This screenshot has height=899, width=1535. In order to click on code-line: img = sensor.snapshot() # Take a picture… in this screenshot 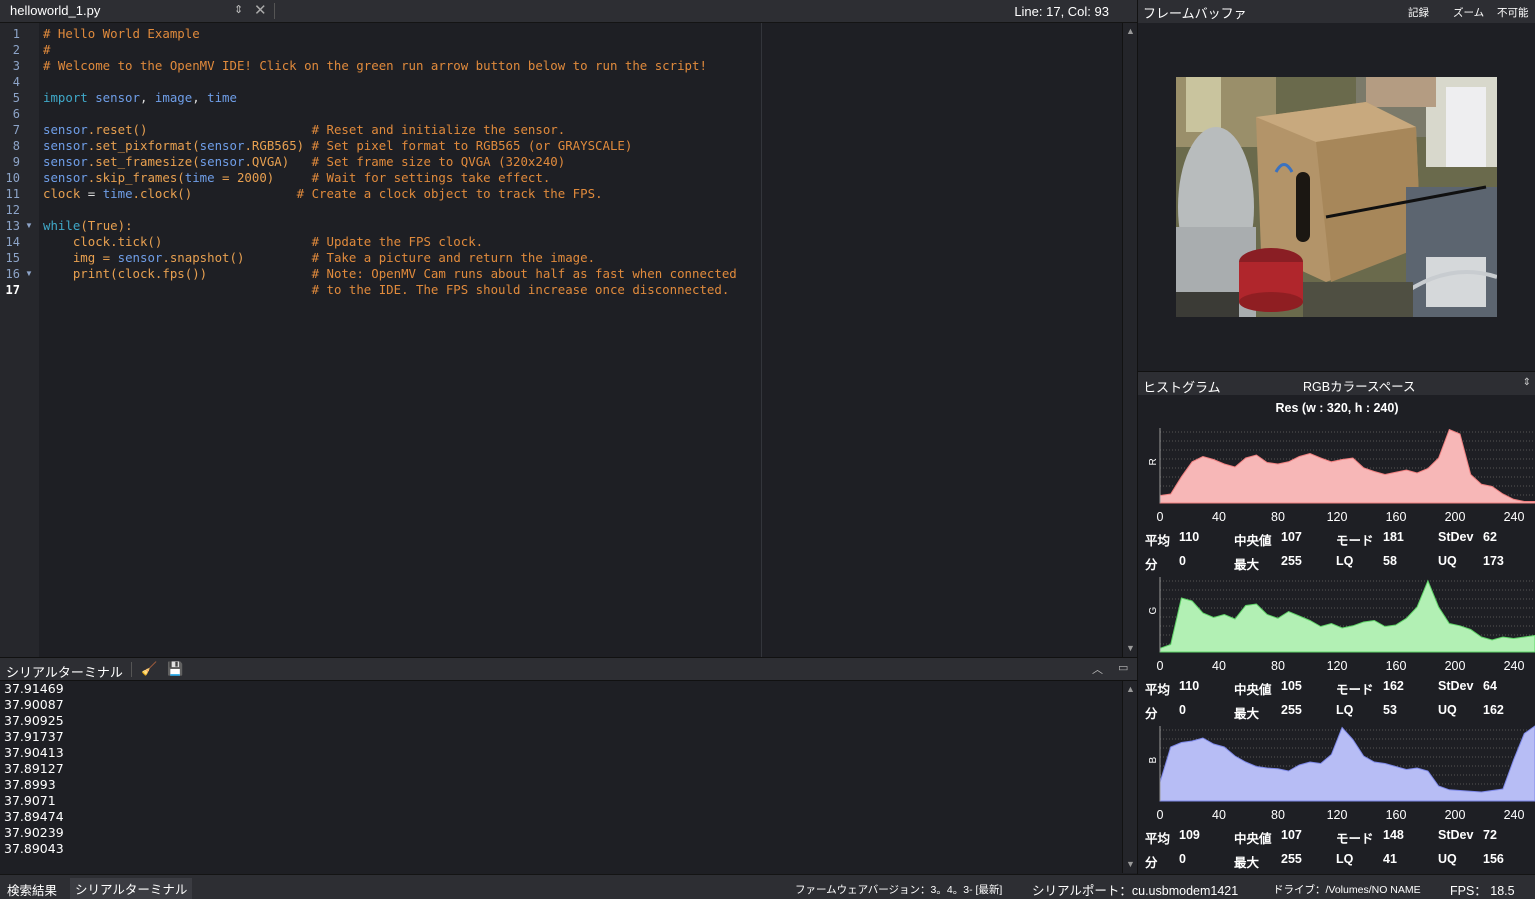, I will do `click(390, 258)`.